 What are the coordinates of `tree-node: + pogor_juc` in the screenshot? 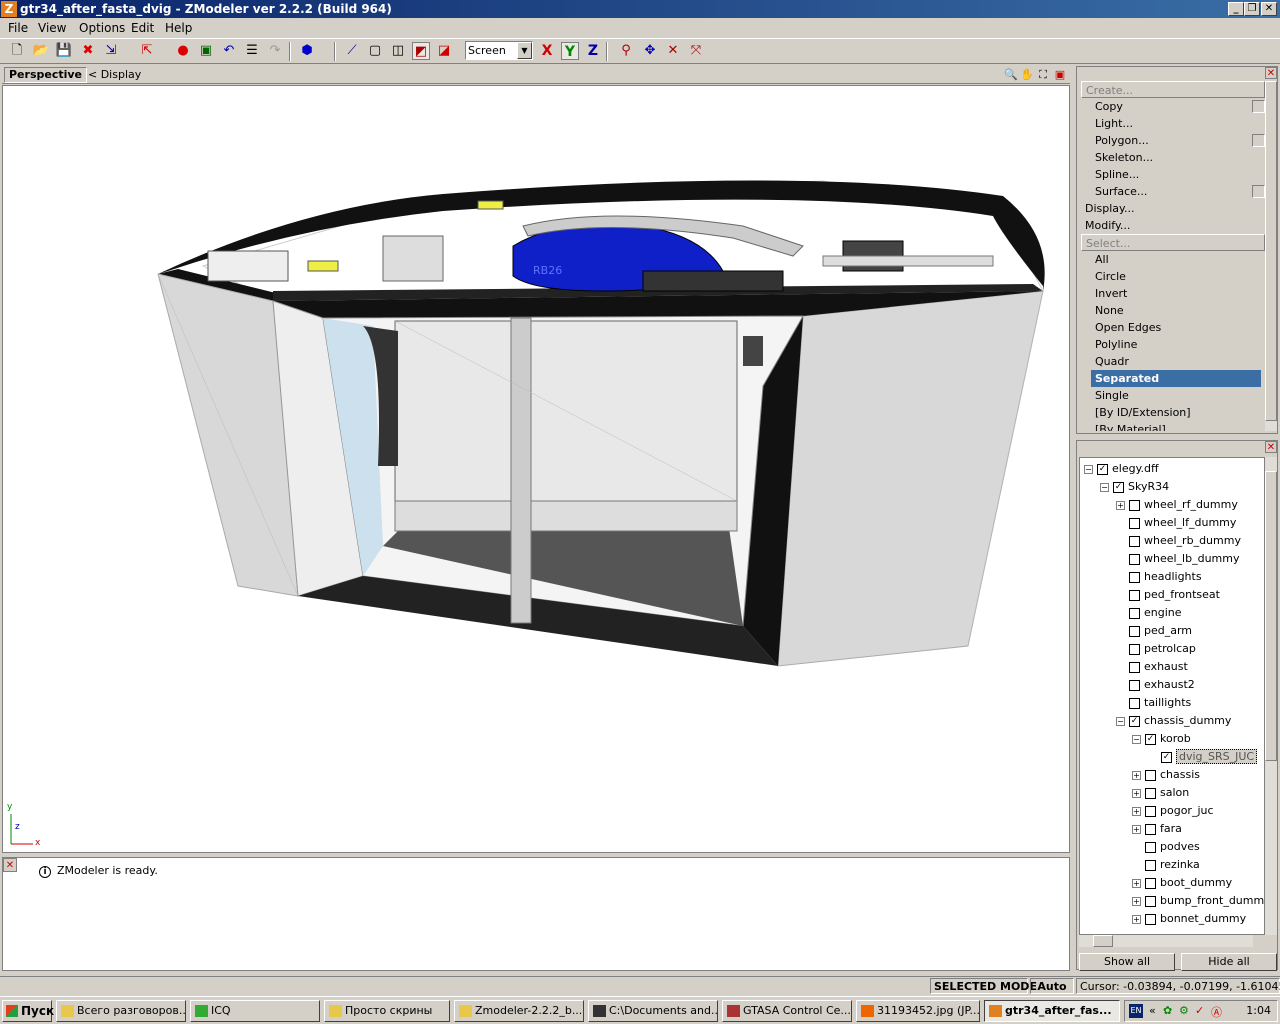 It's located at (1173, 811).